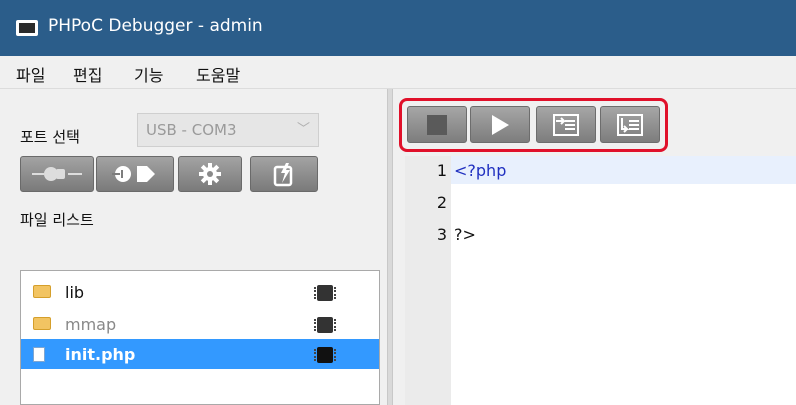 This screenshot has width=796, height=405. I want to click on menu-file: 파일, so click(30, 74).